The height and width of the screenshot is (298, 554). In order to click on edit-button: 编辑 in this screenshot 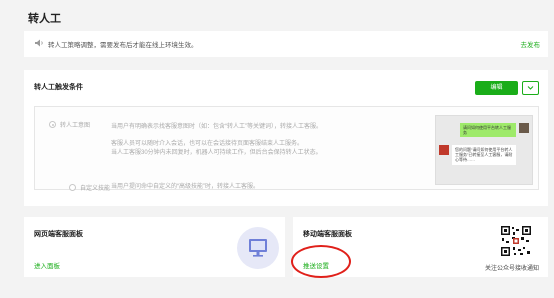, I will do `click(496, 88)`.